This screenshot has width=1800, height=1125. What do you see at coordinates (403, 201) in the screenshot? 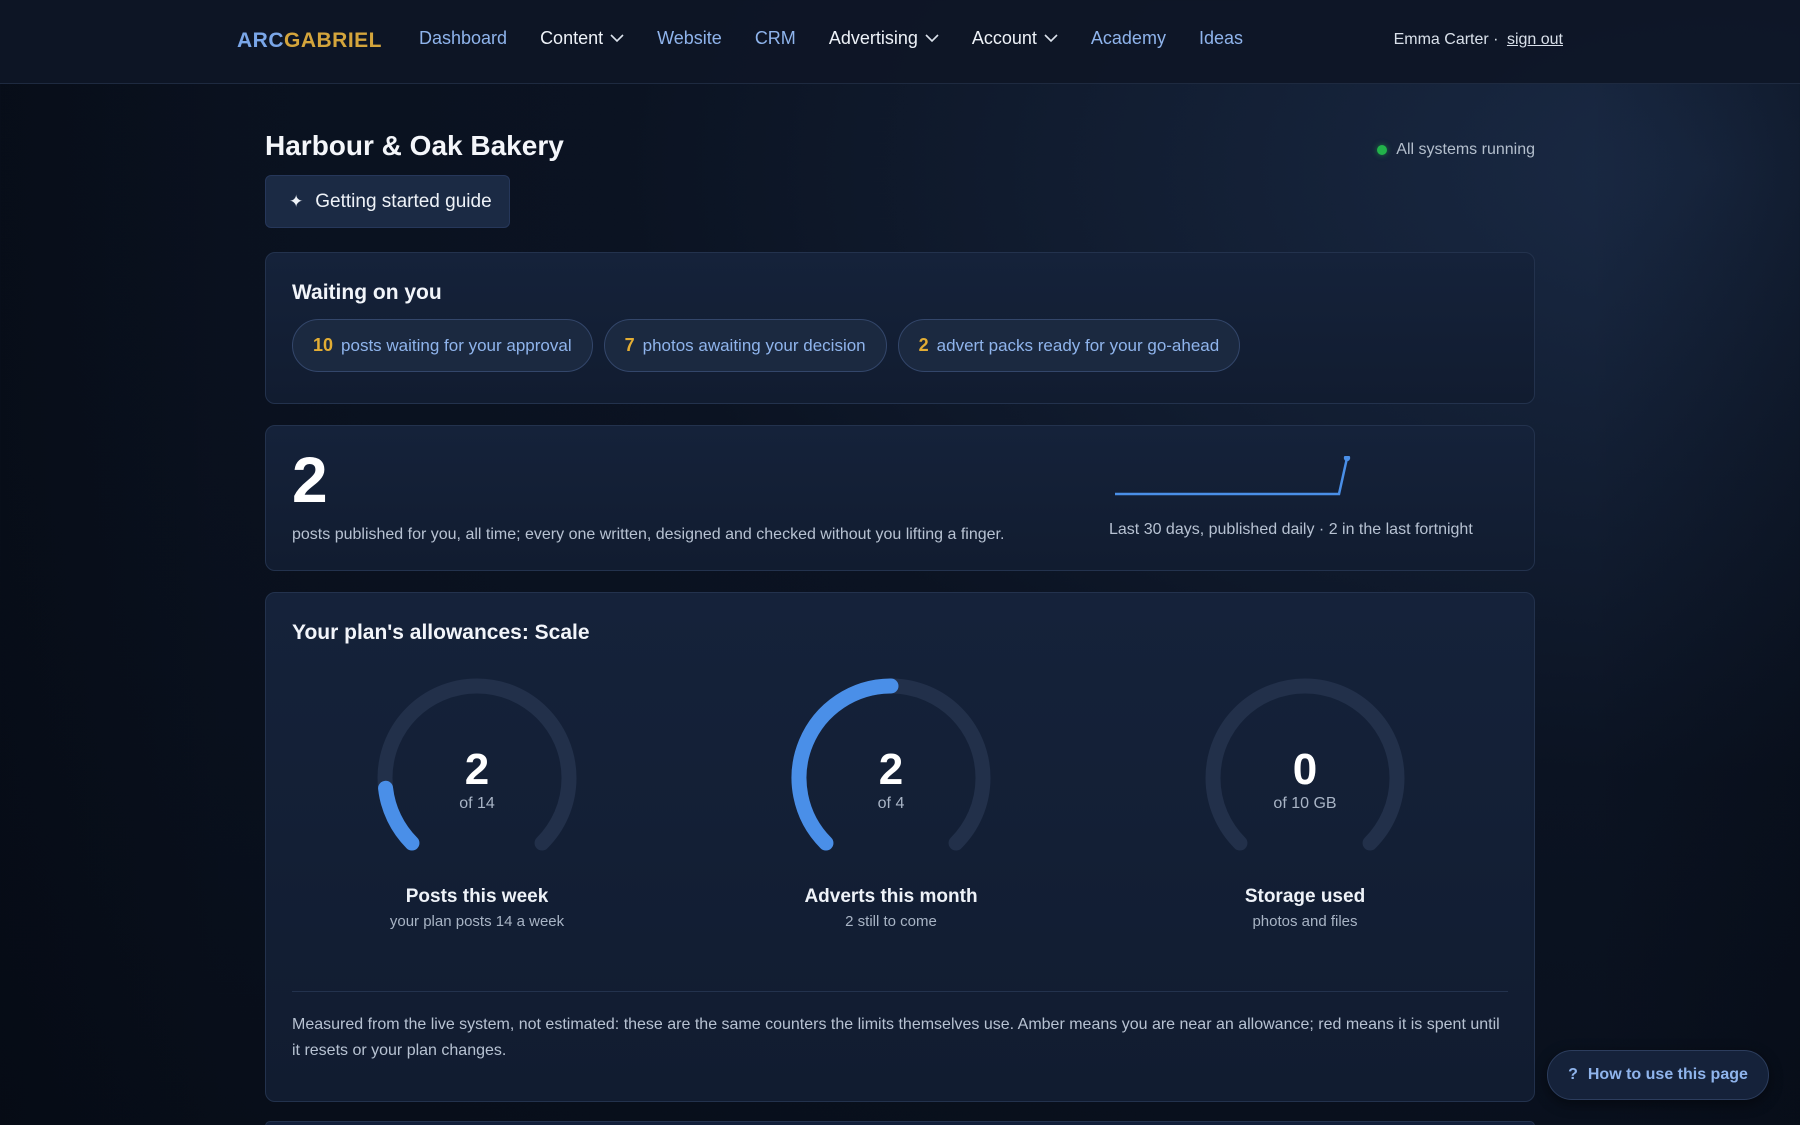
I see `getting-started-label: Getting started guide` at bounding box center [403, 201].